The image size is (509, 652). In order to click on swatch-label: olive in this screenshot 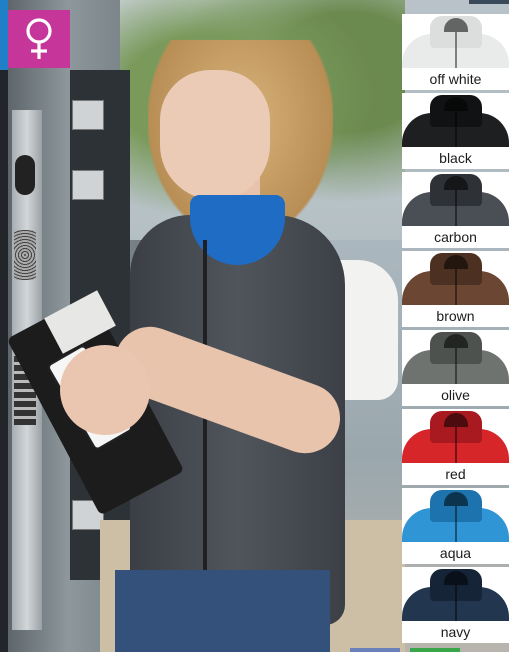, I will do `click(455, 395)`.